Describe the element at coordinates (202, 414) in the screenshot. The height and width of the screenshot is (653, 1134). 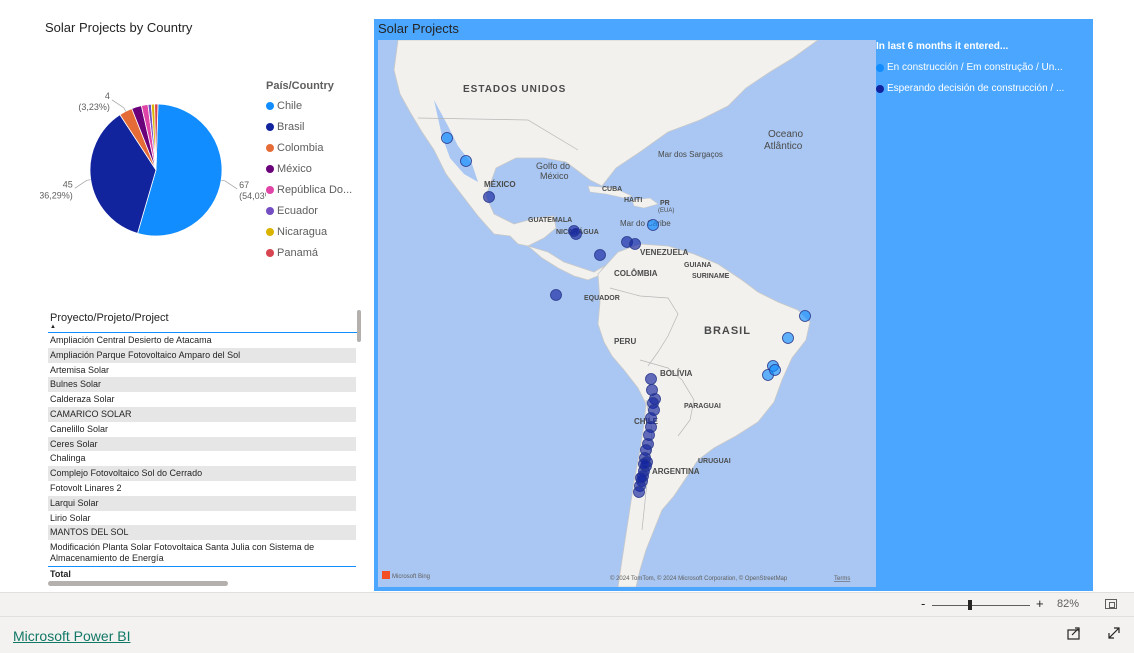
I see `table-row: CAMARICO SOLAR` at that location.